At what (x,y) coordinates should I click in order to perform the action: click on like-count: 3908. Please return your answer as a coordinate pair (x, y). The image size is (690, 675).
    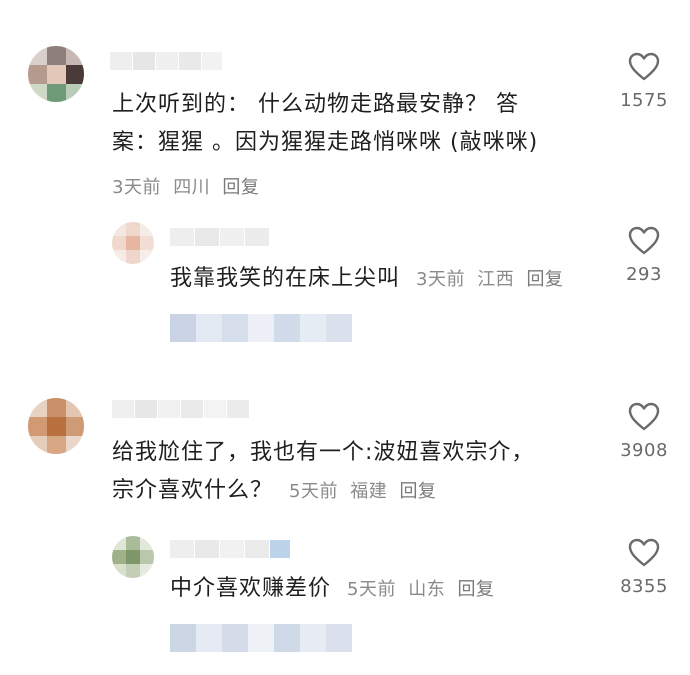
    Looking at the image, I should click on (644, 450).